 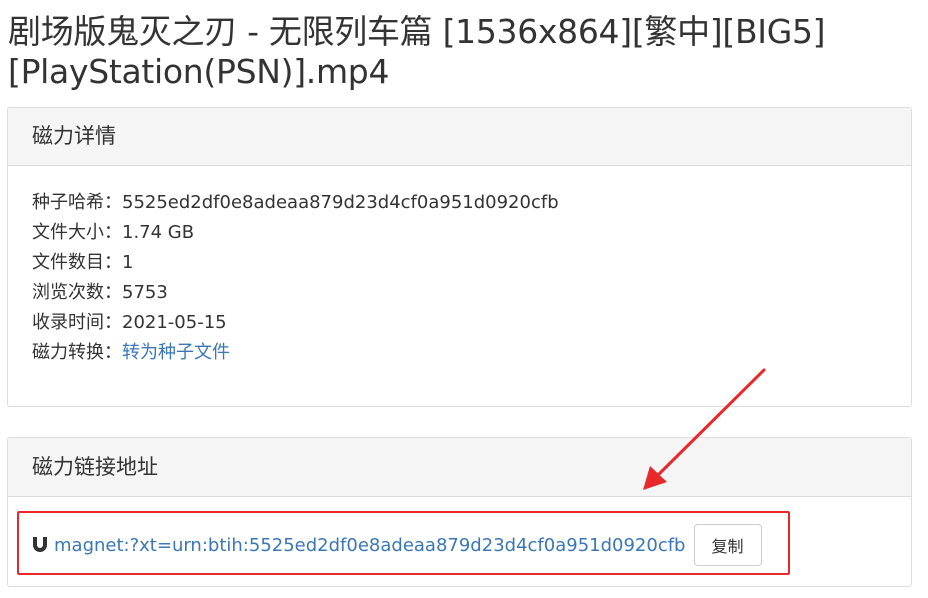 I want to click on details-panel-heading: 磁力详情, so click(x=459, y=137).